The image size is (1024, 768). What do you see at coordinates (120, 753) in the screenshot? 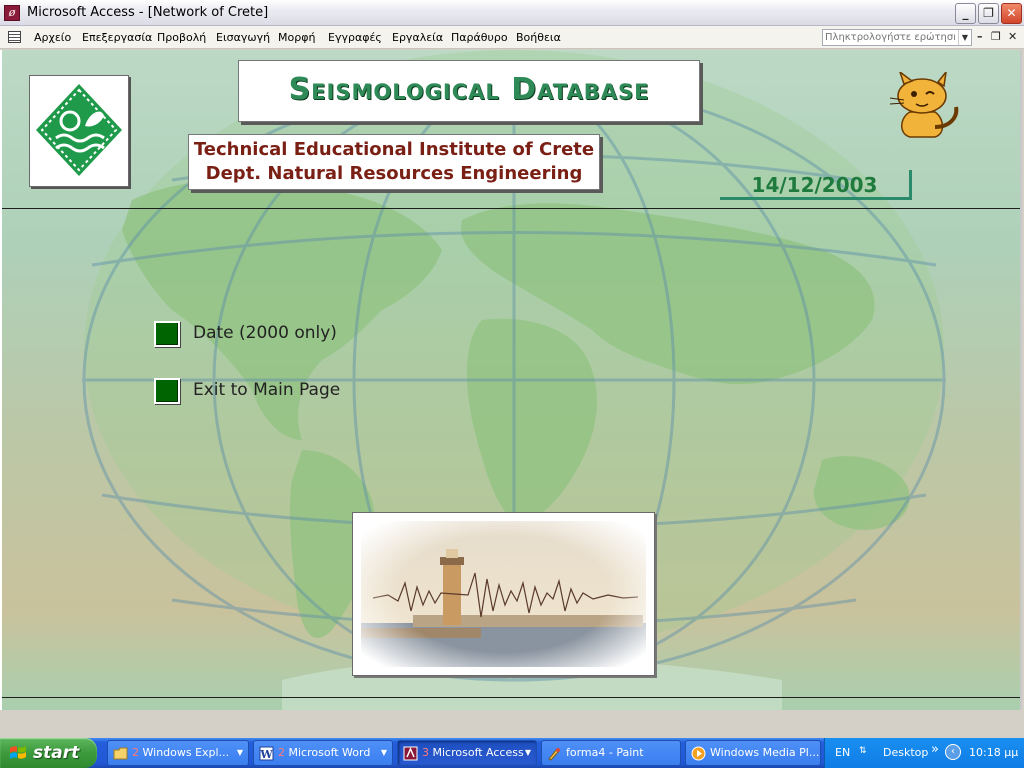
I see `folder-icon` at bounding box center [120, 753].